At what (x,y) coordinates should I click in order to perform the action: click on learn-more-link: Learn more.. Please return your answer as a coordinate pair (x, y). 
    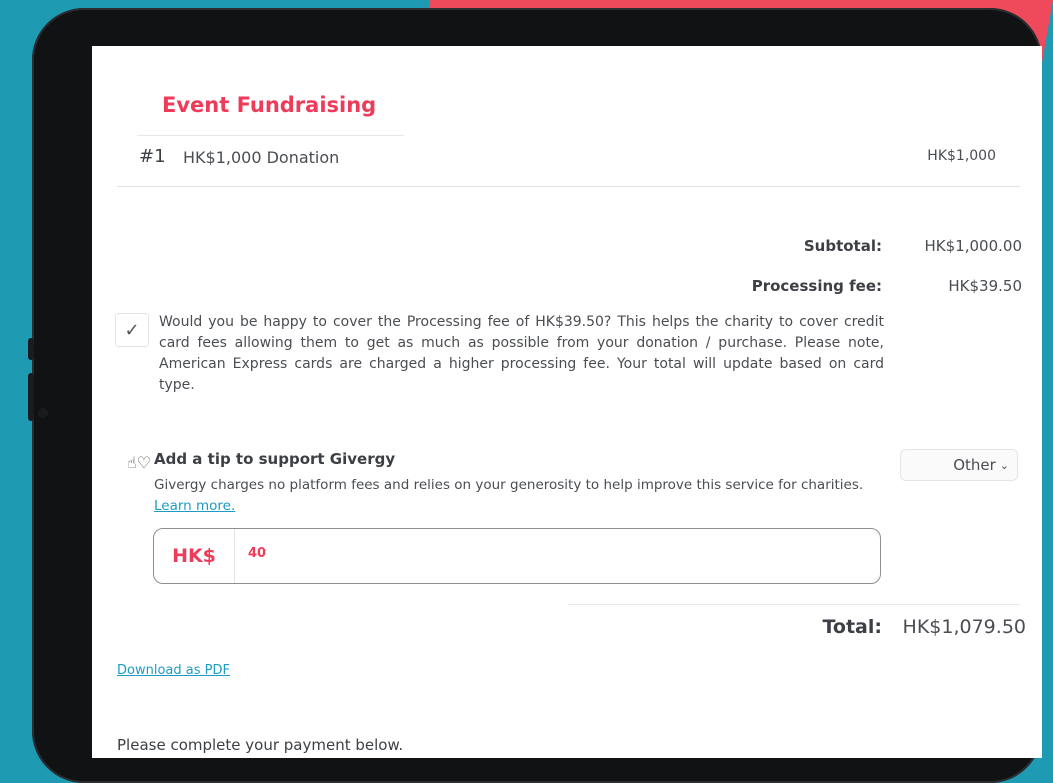
    Looking at the image, I should click on (194, 506).